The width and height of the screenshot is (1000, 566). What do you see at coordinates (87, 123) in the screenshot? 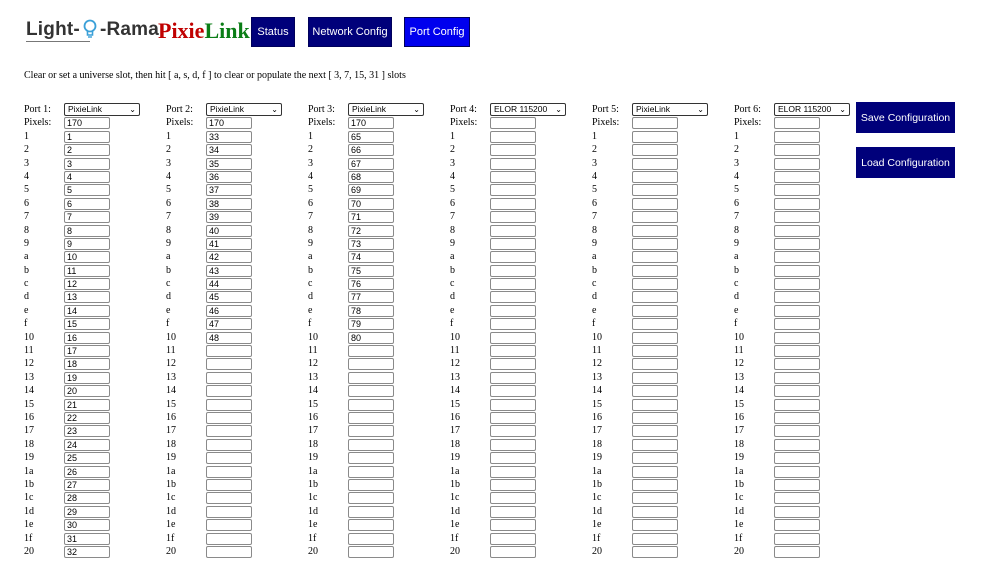
I see `pixels-input: 170` at bounding box center [87, 123].